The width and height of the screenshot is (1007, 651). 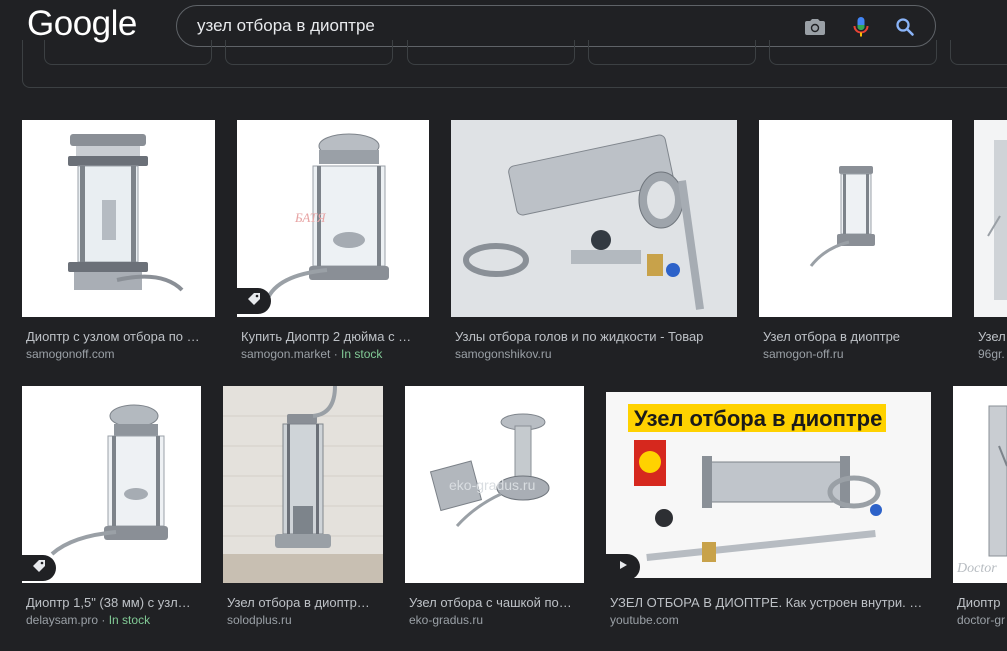 I want to click on result-source: samogonoff.com, so click(x=119, y=354).